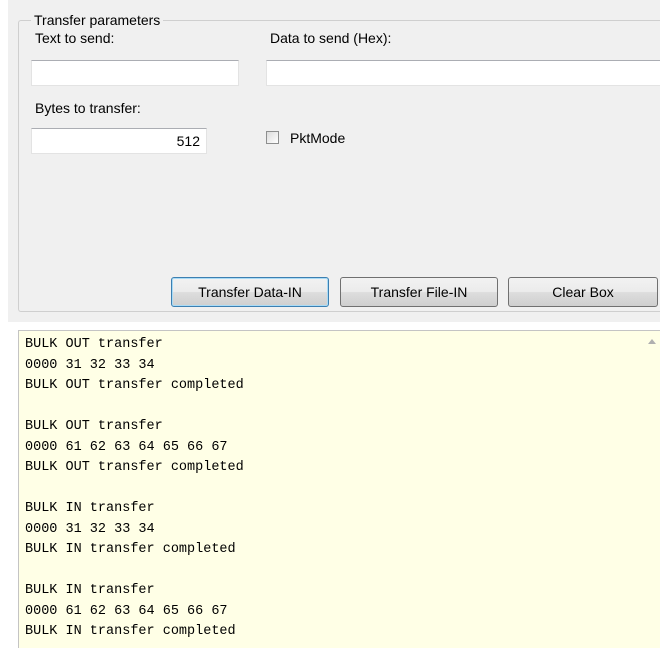 The image size is (660, 648). What do you see at coordinates (119, 141) in the screenshot?
I see `bytes-to-transfer-input` at bounding box center [119, 141].